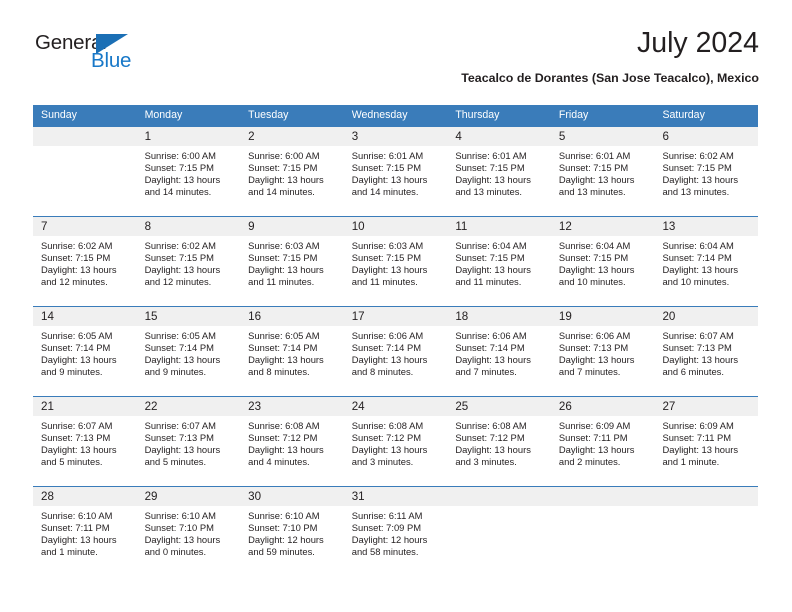  Describe the element at coordinates (85, 406) in the screenshot. I see `day-number: 21` at that location.